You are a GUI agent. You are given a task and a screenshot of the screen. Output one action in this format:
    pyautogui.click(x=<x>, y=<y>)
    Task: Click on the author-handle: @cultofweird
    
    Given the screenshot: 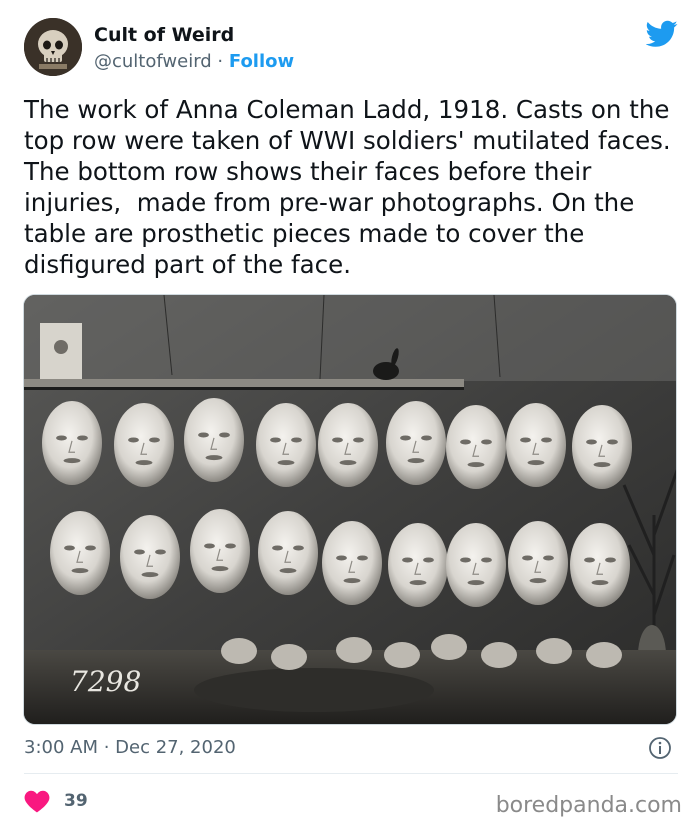 What is the action you would take?
    pyautogui.click(x=153, y=61)
    